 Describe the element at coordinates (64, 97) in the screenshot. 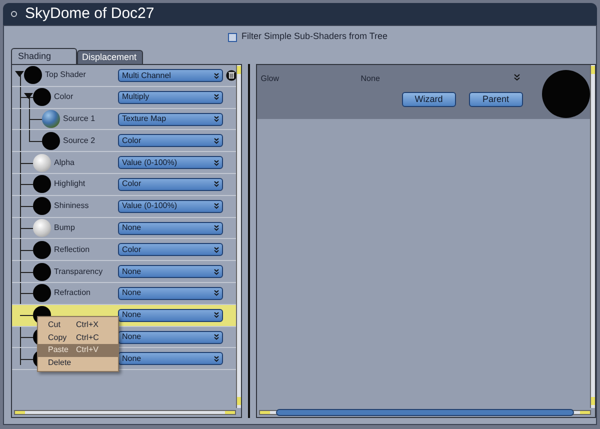

I see `channel-label: Color` at that location.